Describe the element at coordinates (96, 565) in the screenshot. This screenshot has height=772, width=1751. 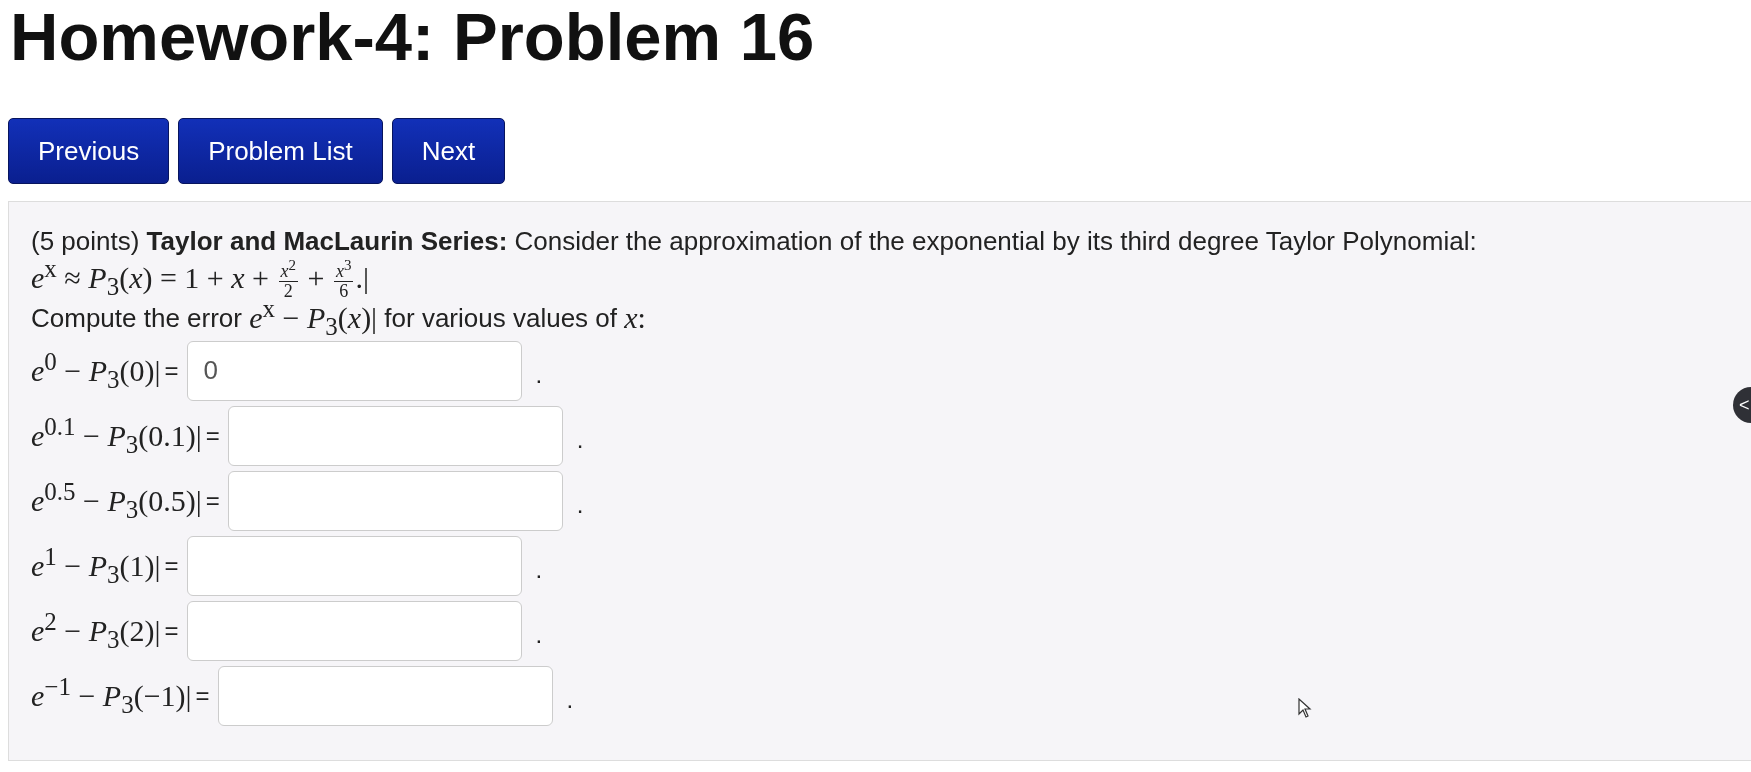
I see `math-expression: e$^{1}$ − P$_{3}$(1)|` at that location.